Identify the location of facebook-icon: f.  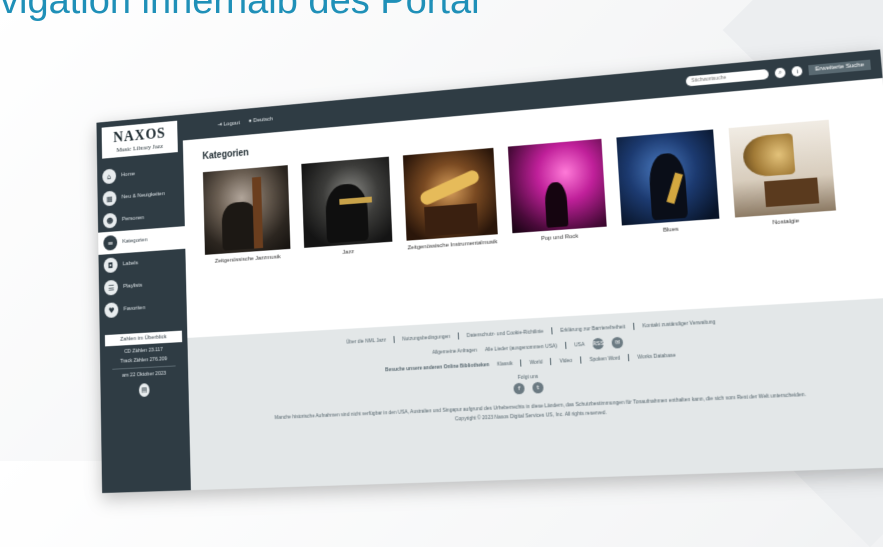
(519, 388).